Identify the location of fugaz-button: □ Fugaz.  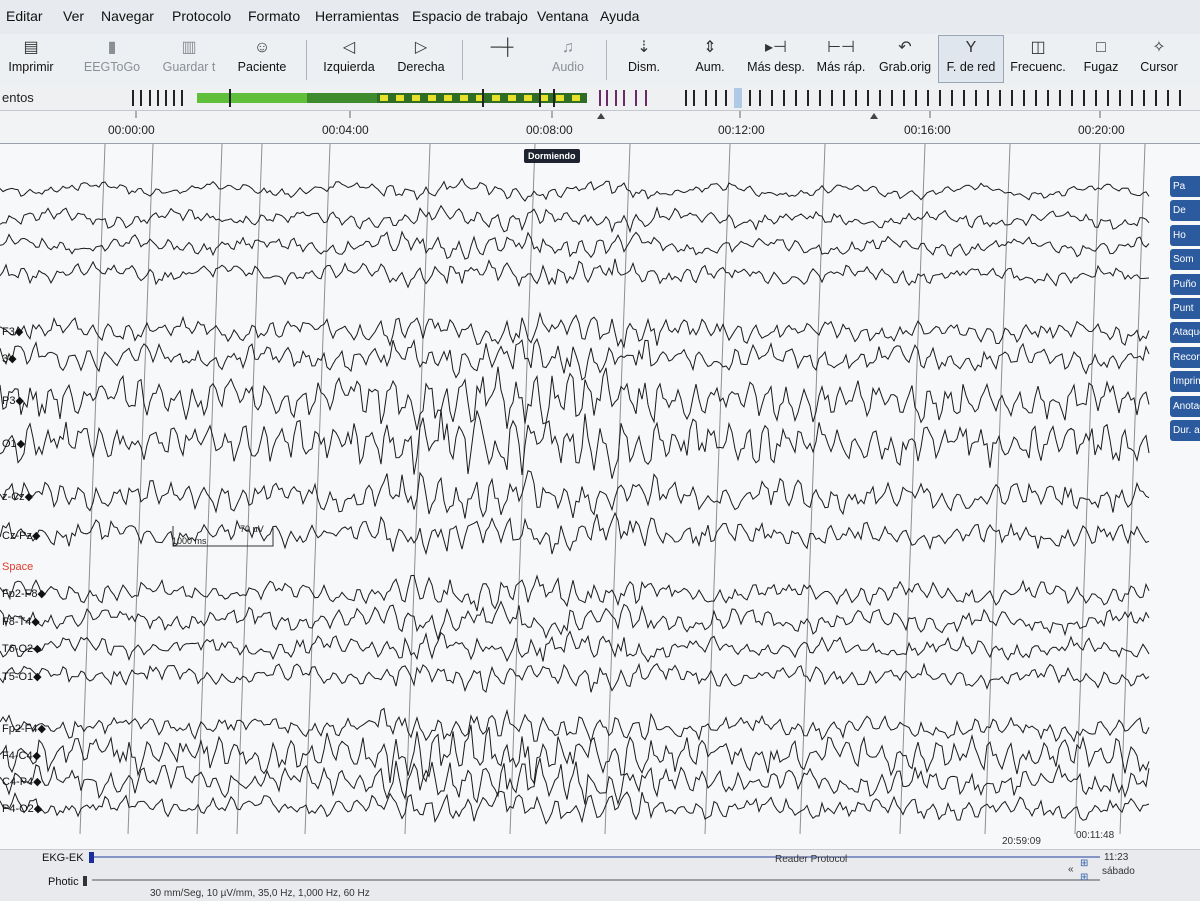
(1101, 59).